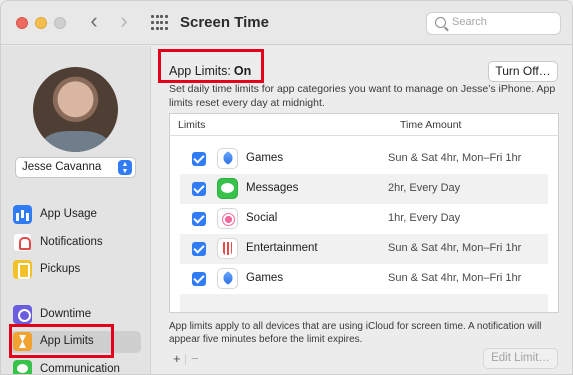  What do you see at coordinates (364, 303) in the screenshot?
I see `table-row-empty` at bounding box center [364, 303].